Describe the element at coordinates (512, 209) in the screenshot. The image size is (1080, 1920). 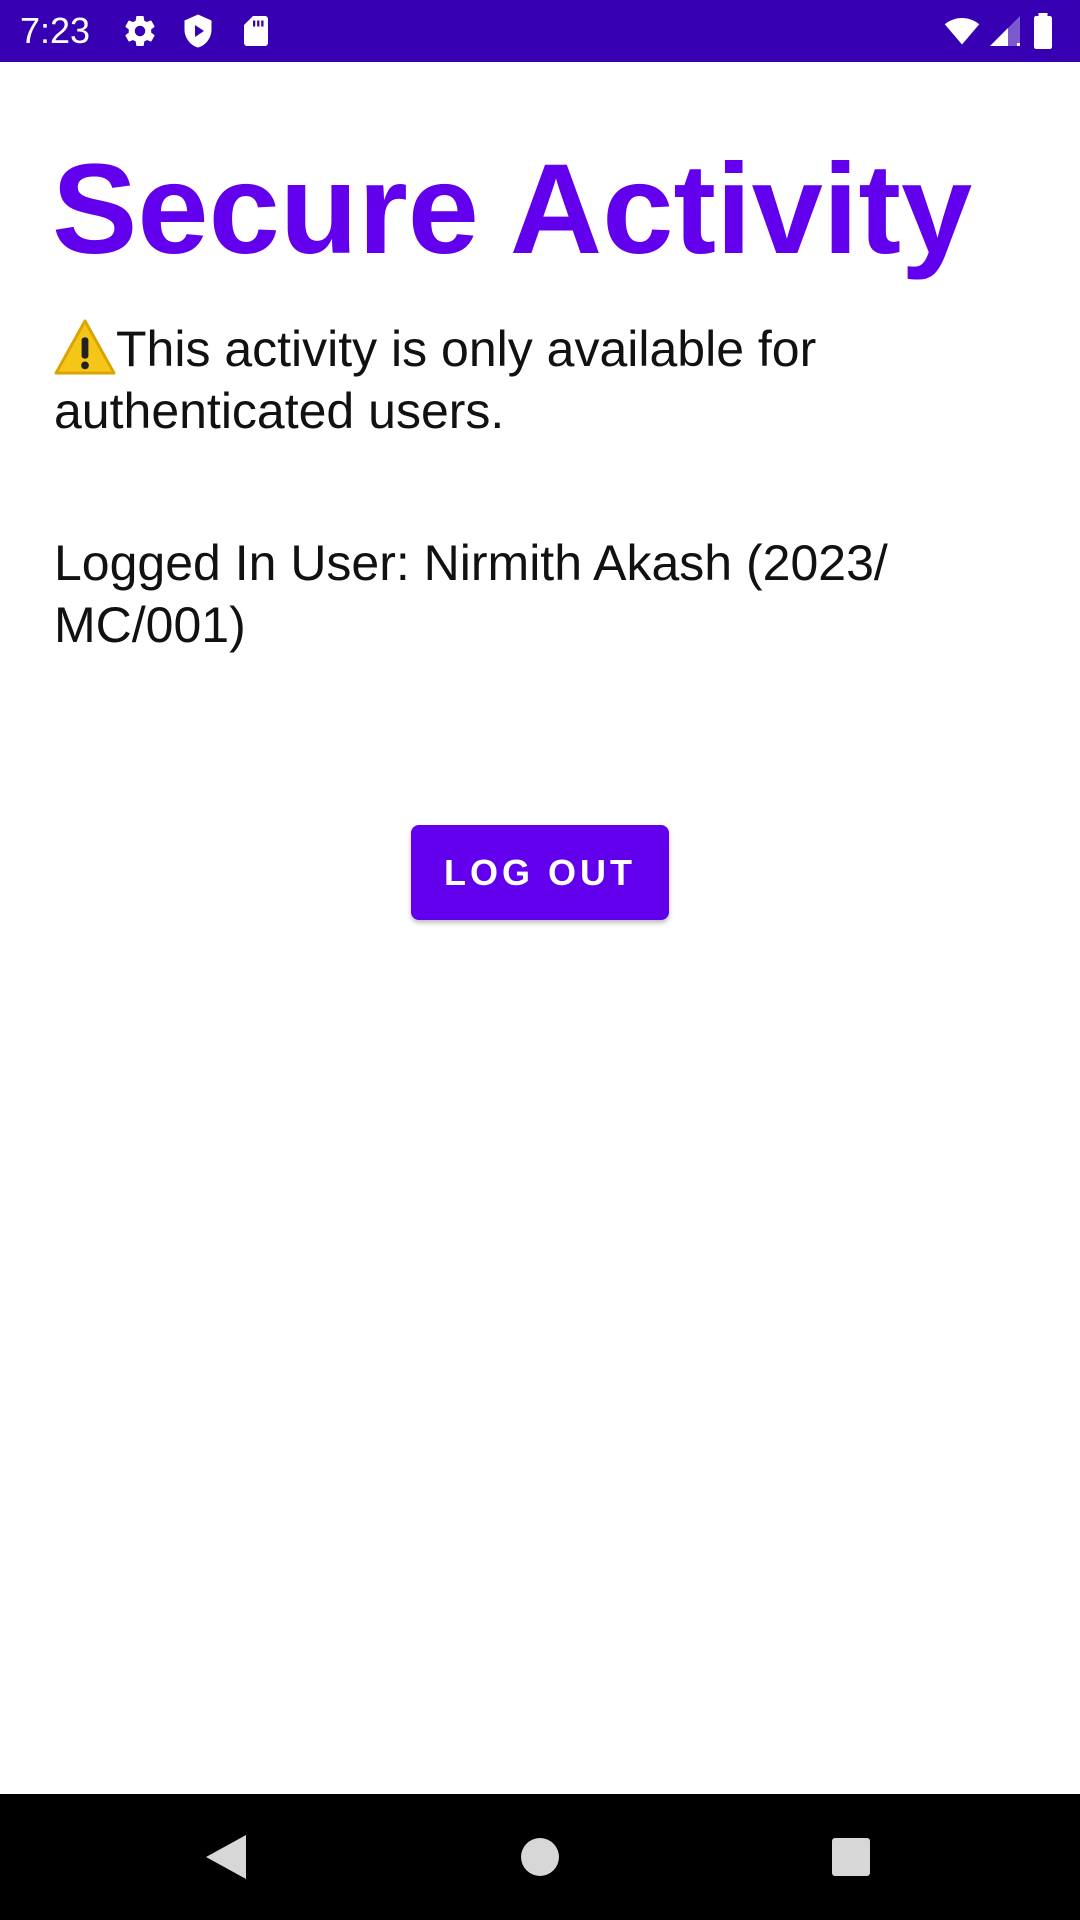
I see `page-title: Secure Activity` at that location.